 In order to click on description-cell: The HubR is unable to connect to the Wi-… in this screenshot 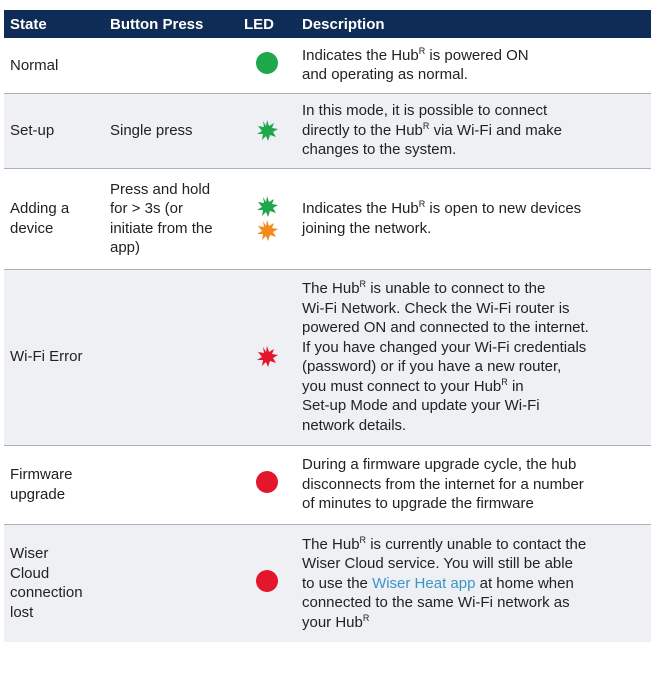, I will do `click(445, 356)`.